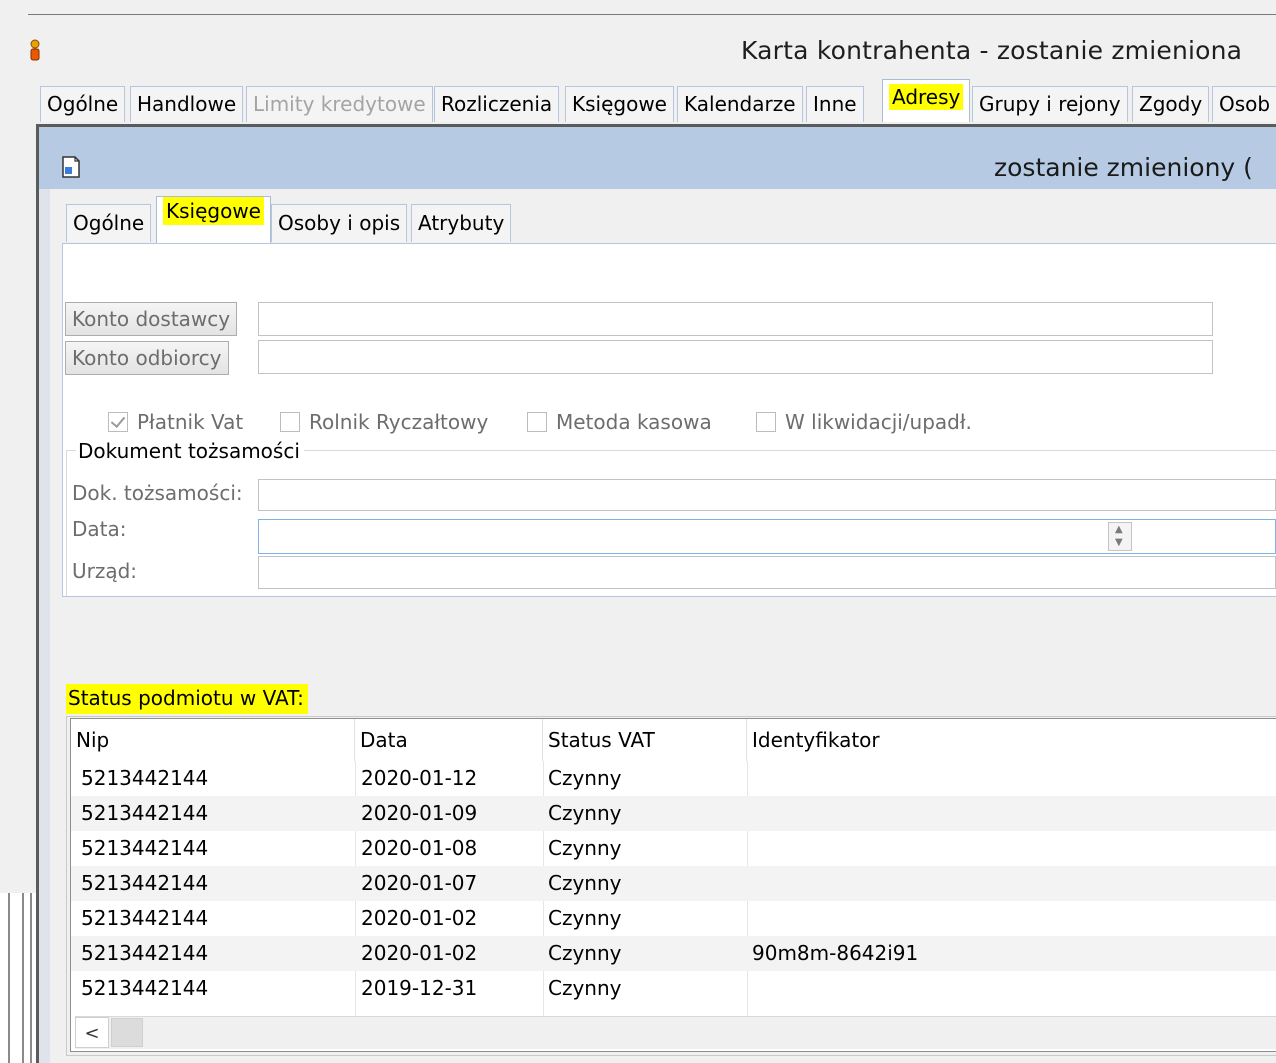  What do you see at coordinates (83, 104) in the screenshot?
I see `tab-ogolne: Ogólne` at bounding box center [83, 104].